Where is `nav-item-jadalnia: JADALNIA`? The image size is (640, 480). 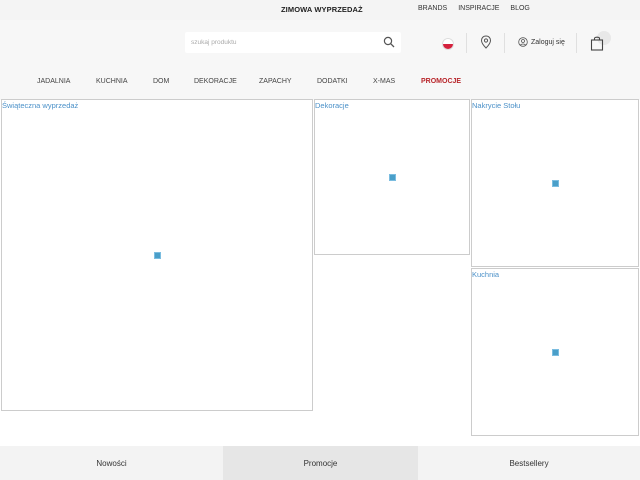
nav-item-jadalnia: JADALNIA is located at coordinates (66, 81).